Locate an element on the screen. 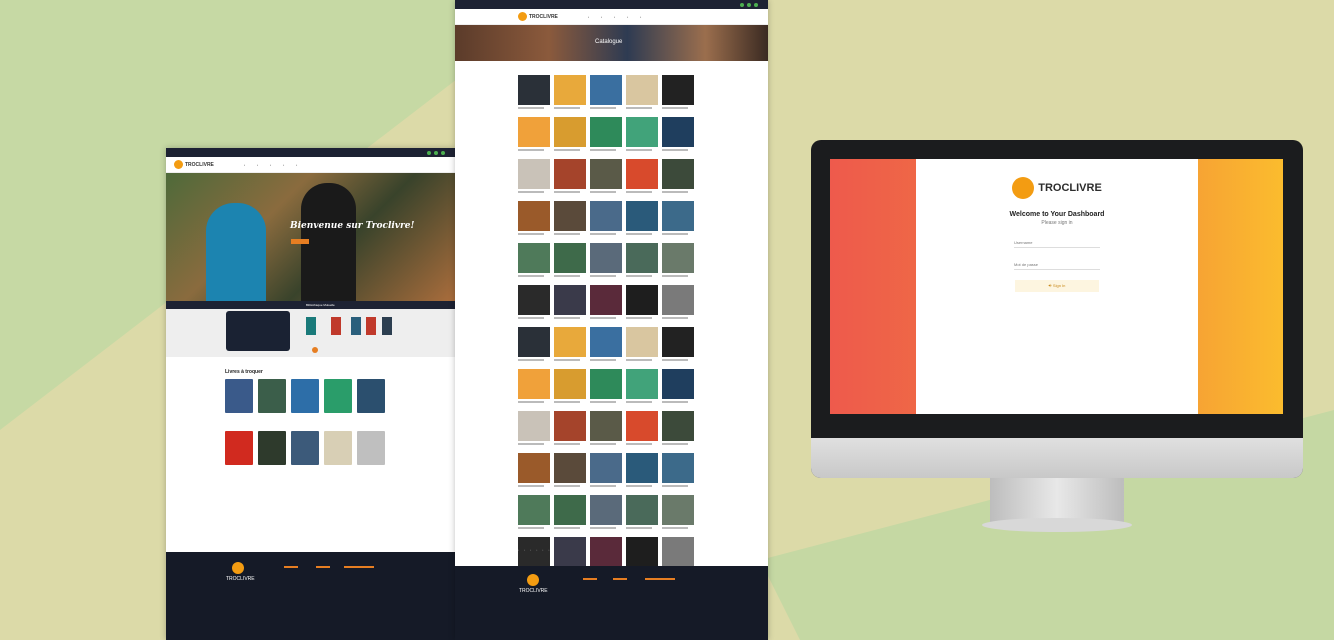 This screenshot has height=640, width=1334. carousel-button is located at coordinates (315, 350).